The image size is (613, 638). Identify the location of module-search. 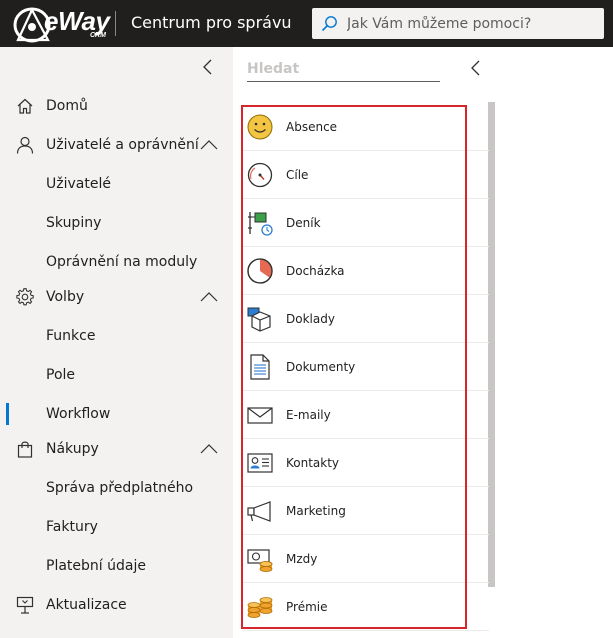
(343, 70).